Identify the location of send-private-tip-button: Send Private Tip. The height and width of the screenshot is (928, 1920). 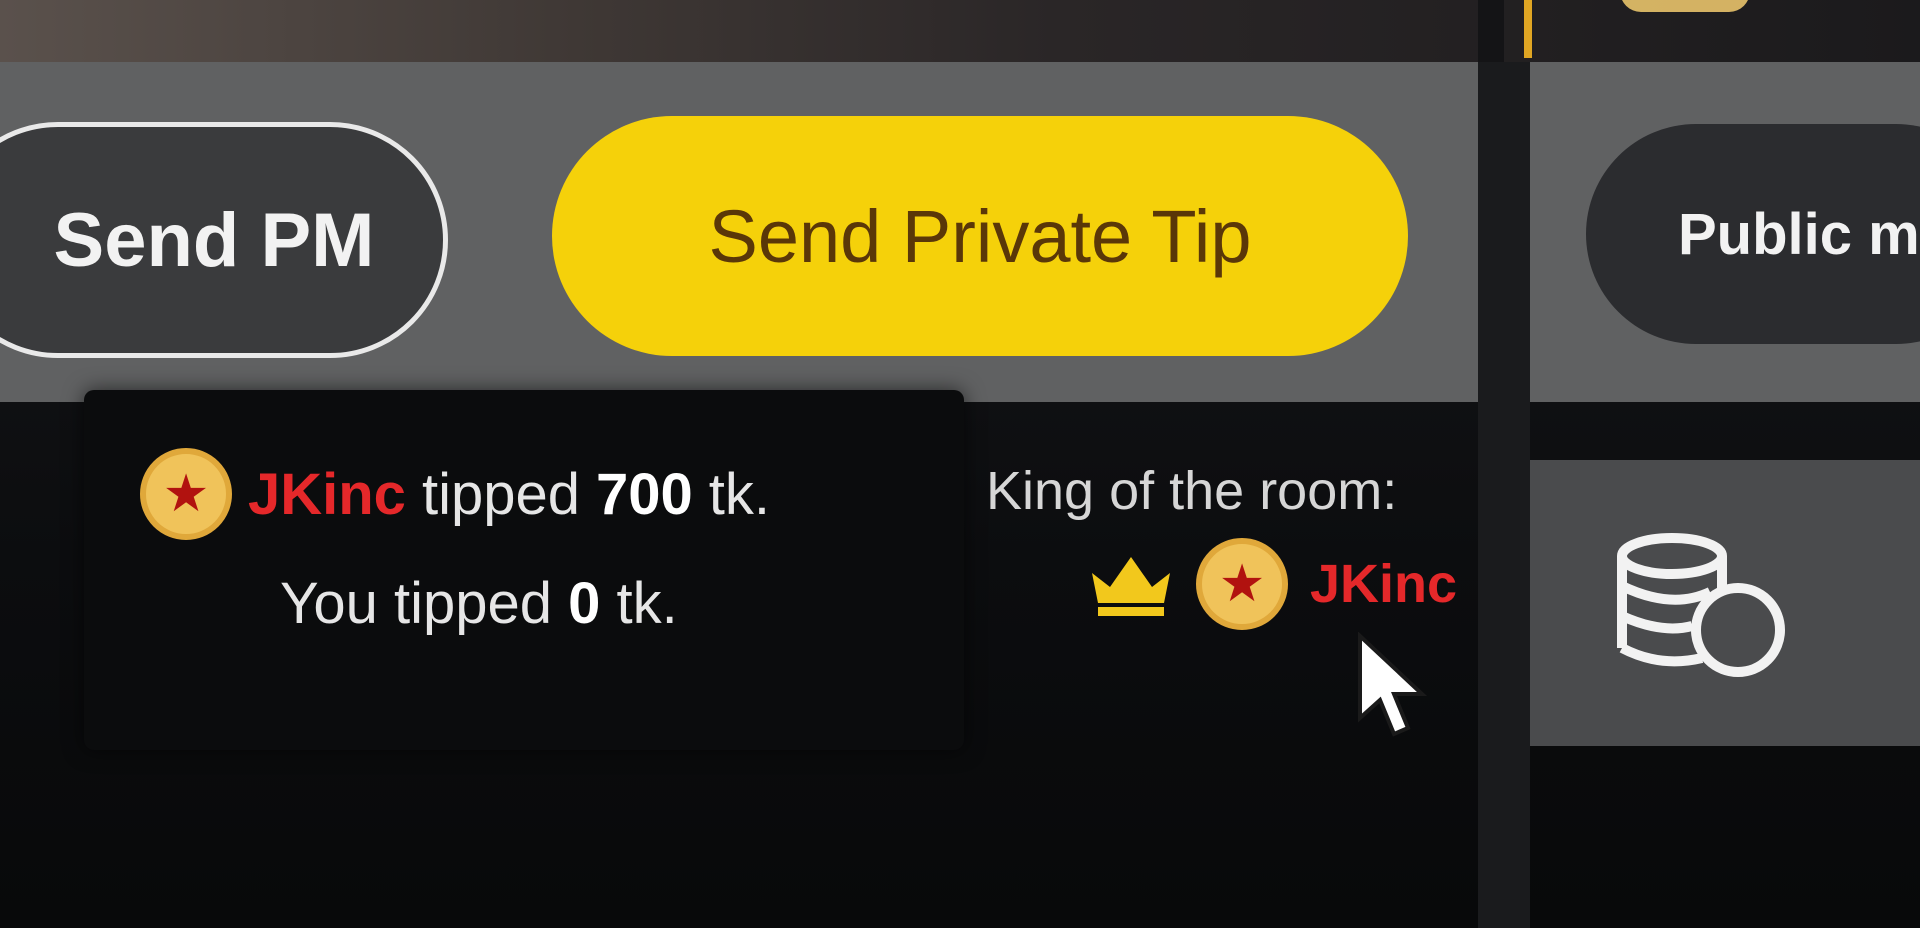
(980, 236).